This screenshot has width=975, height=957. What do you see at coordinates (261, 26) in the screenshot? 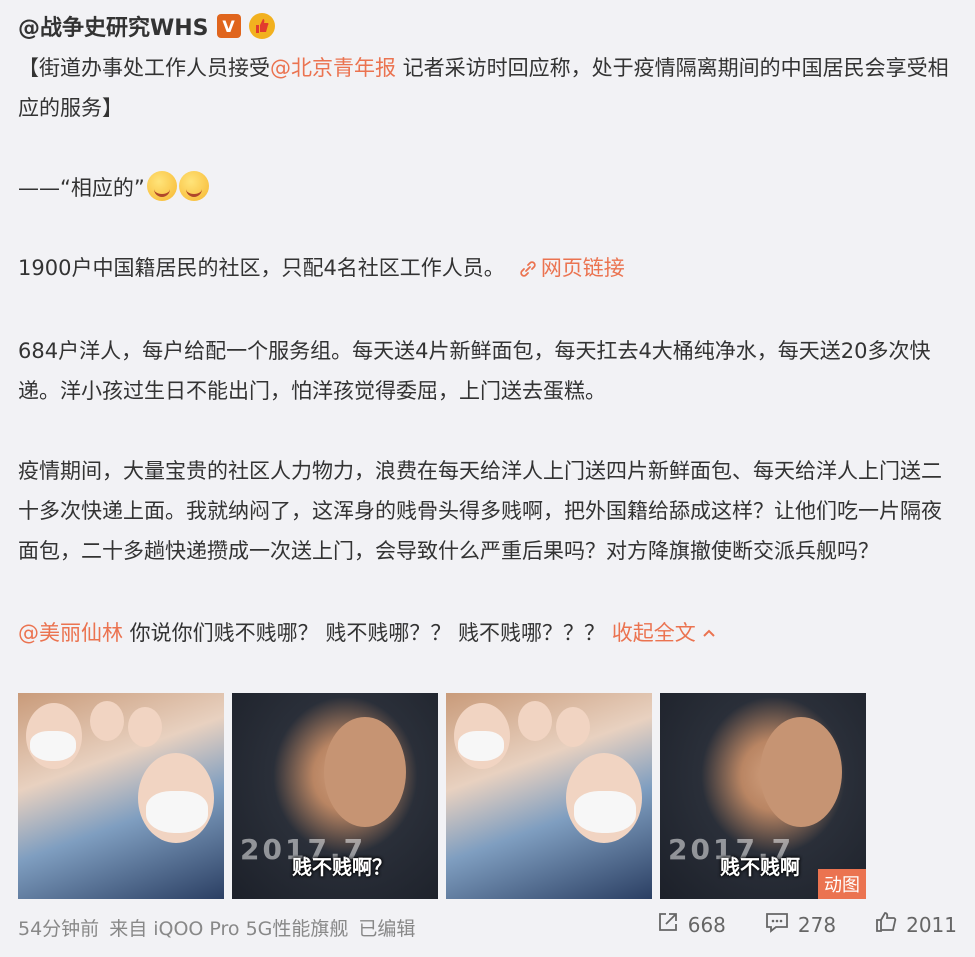
I see `medal-icon` at bounding box center [261, 26].